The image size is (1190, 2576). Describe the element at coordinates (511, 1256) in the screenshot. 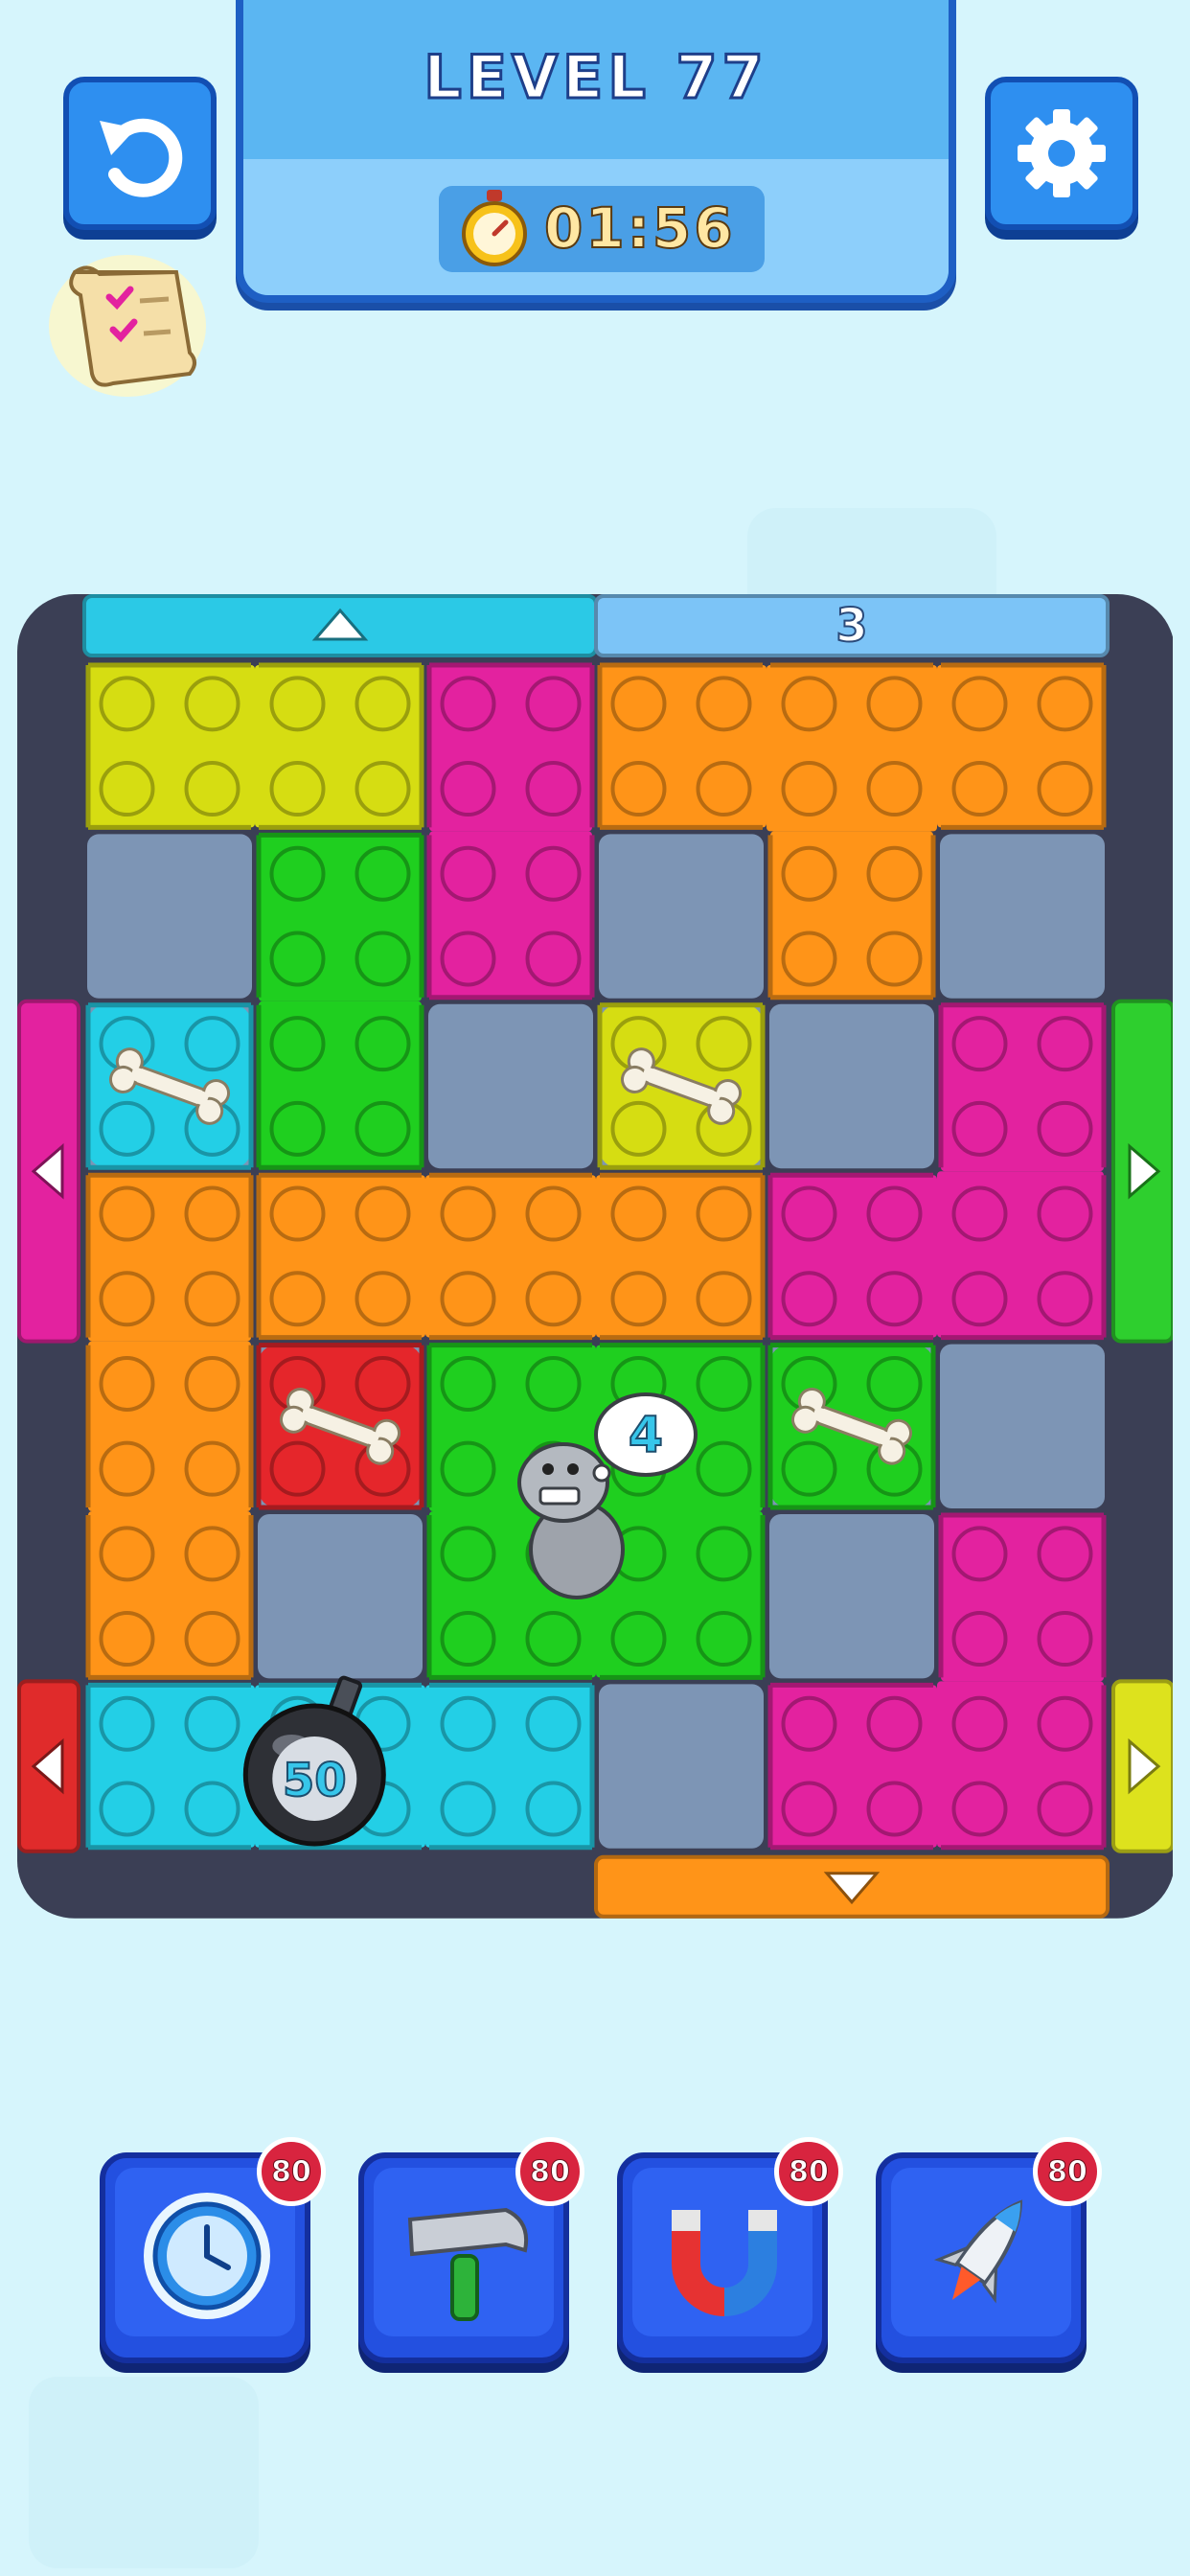

I see `block-orange-horizontal` at that location.